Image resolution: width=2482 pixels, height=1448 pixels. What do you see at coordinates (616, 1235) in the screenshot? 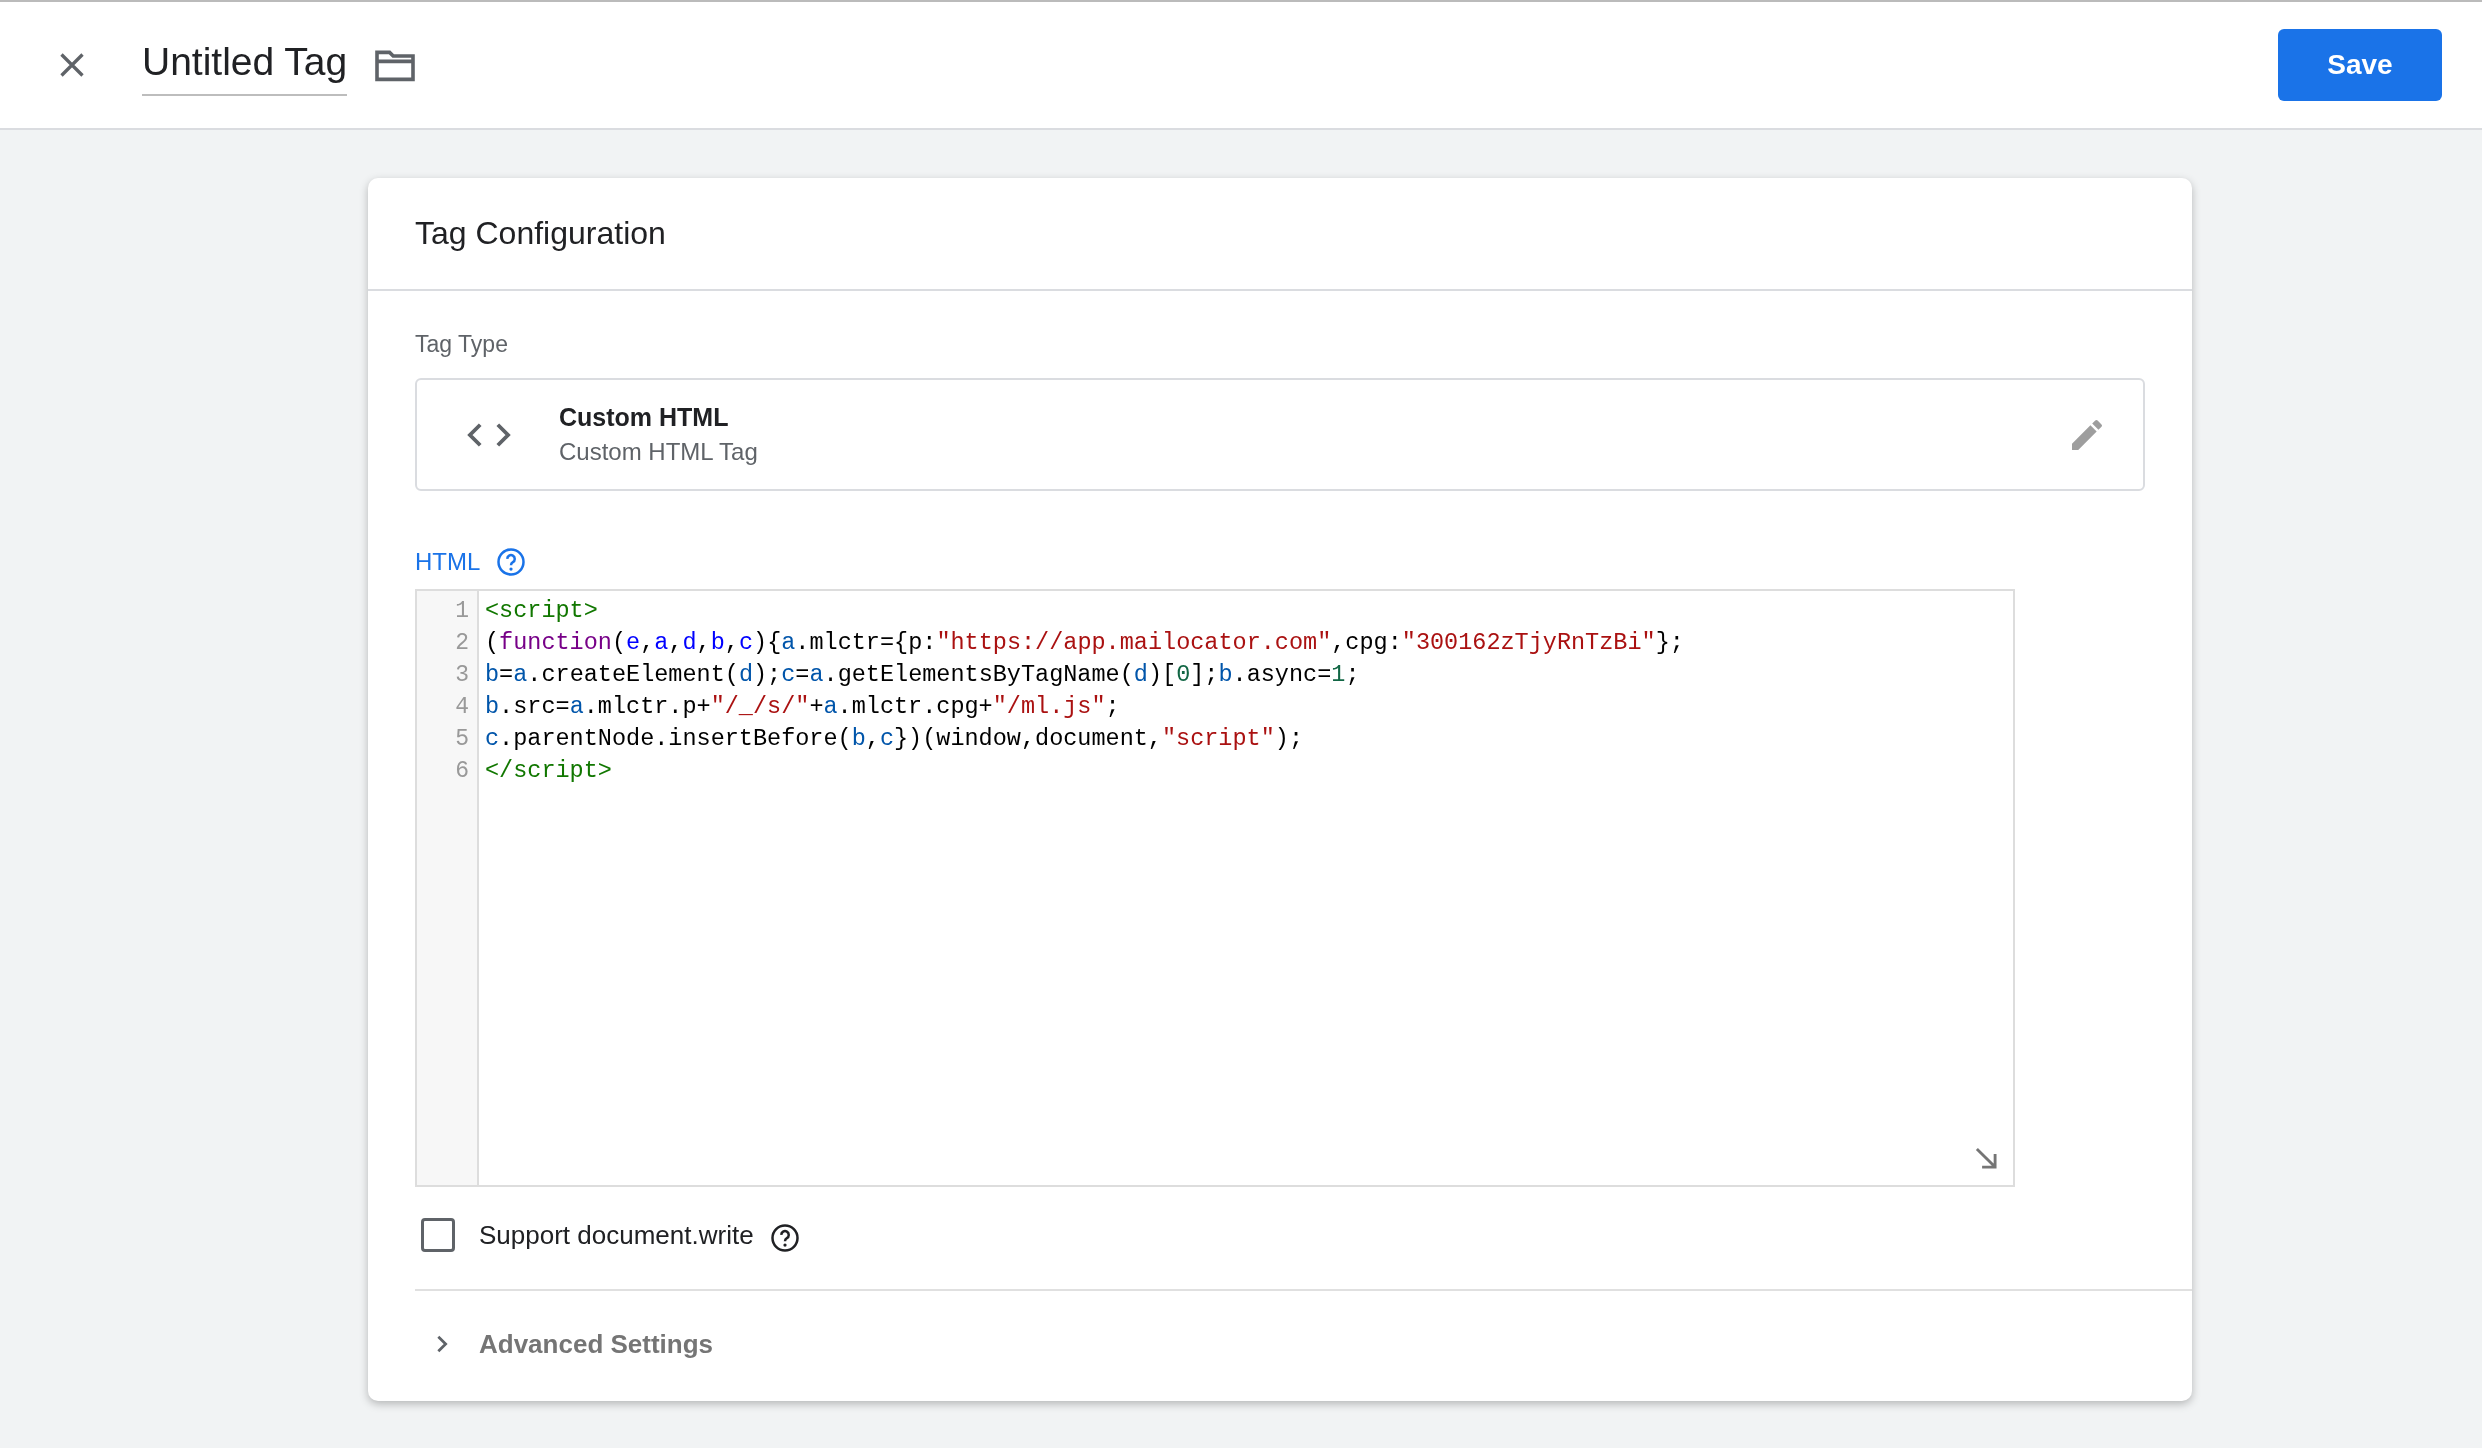
I see `checkbox-label: Support document.write` at bounding box center [616, 1235].